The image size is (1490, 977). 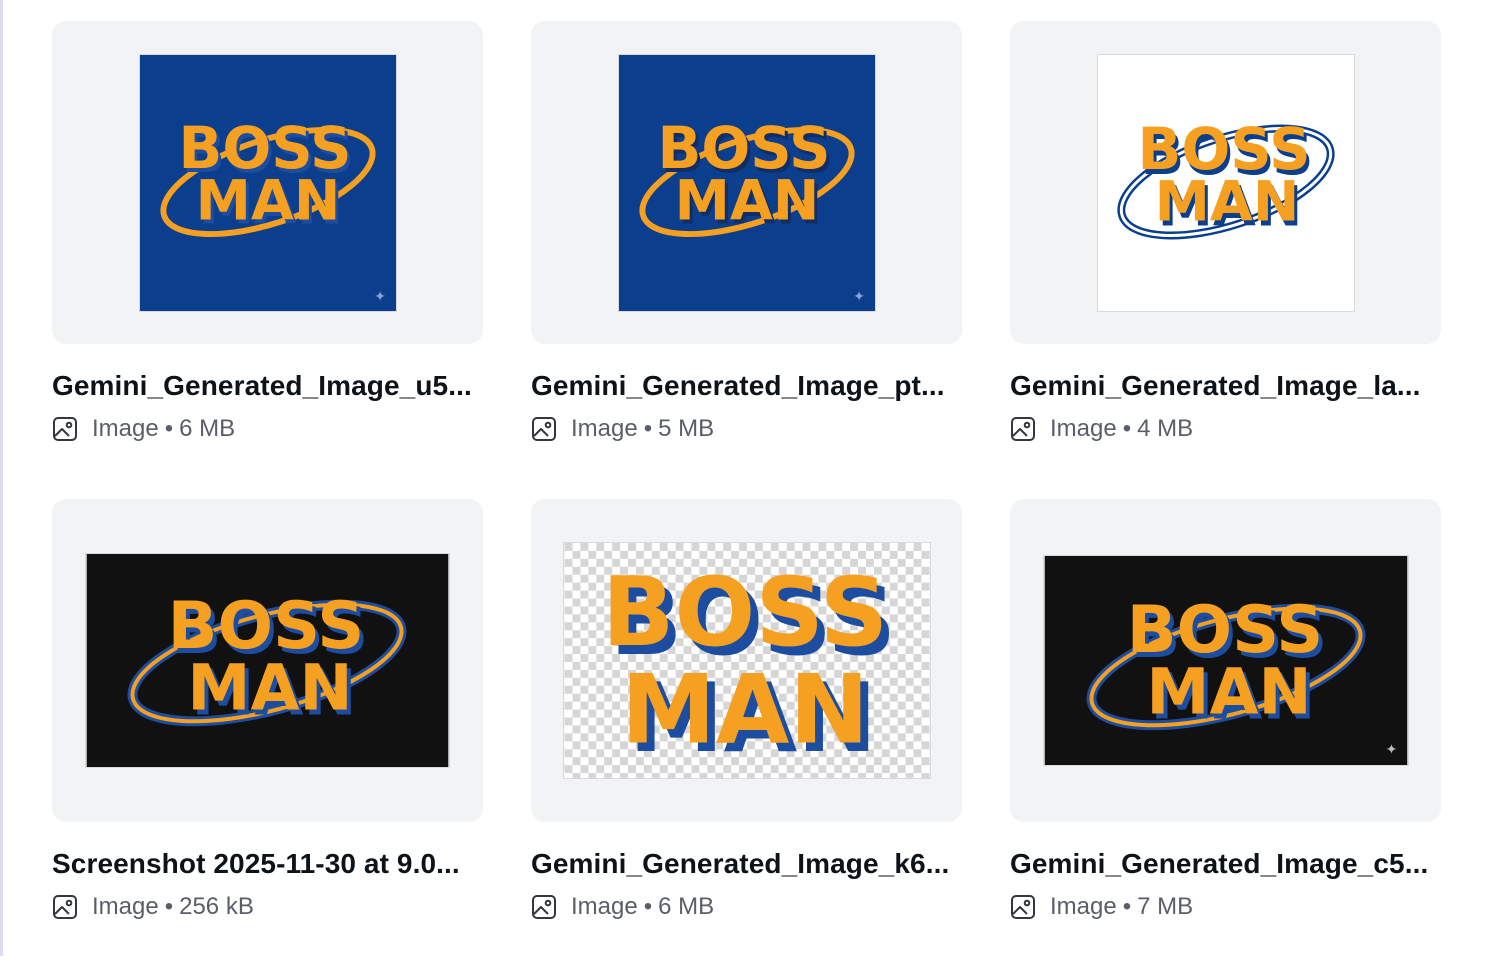 I want to click on file-size: 256 kB, so click(x=216, y=906).